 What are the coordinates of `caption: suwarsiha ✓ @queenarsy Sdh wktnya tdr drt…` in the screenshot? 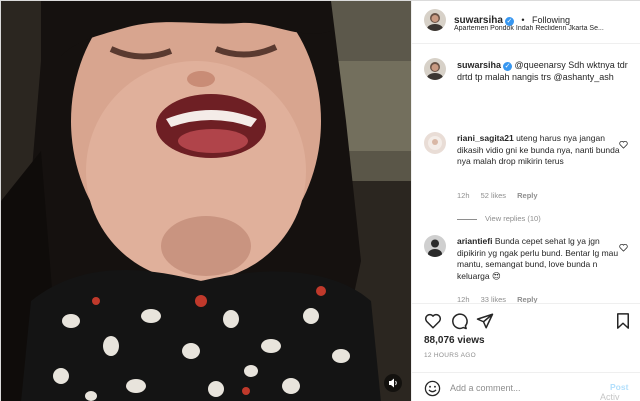 It's located at (529, 83).